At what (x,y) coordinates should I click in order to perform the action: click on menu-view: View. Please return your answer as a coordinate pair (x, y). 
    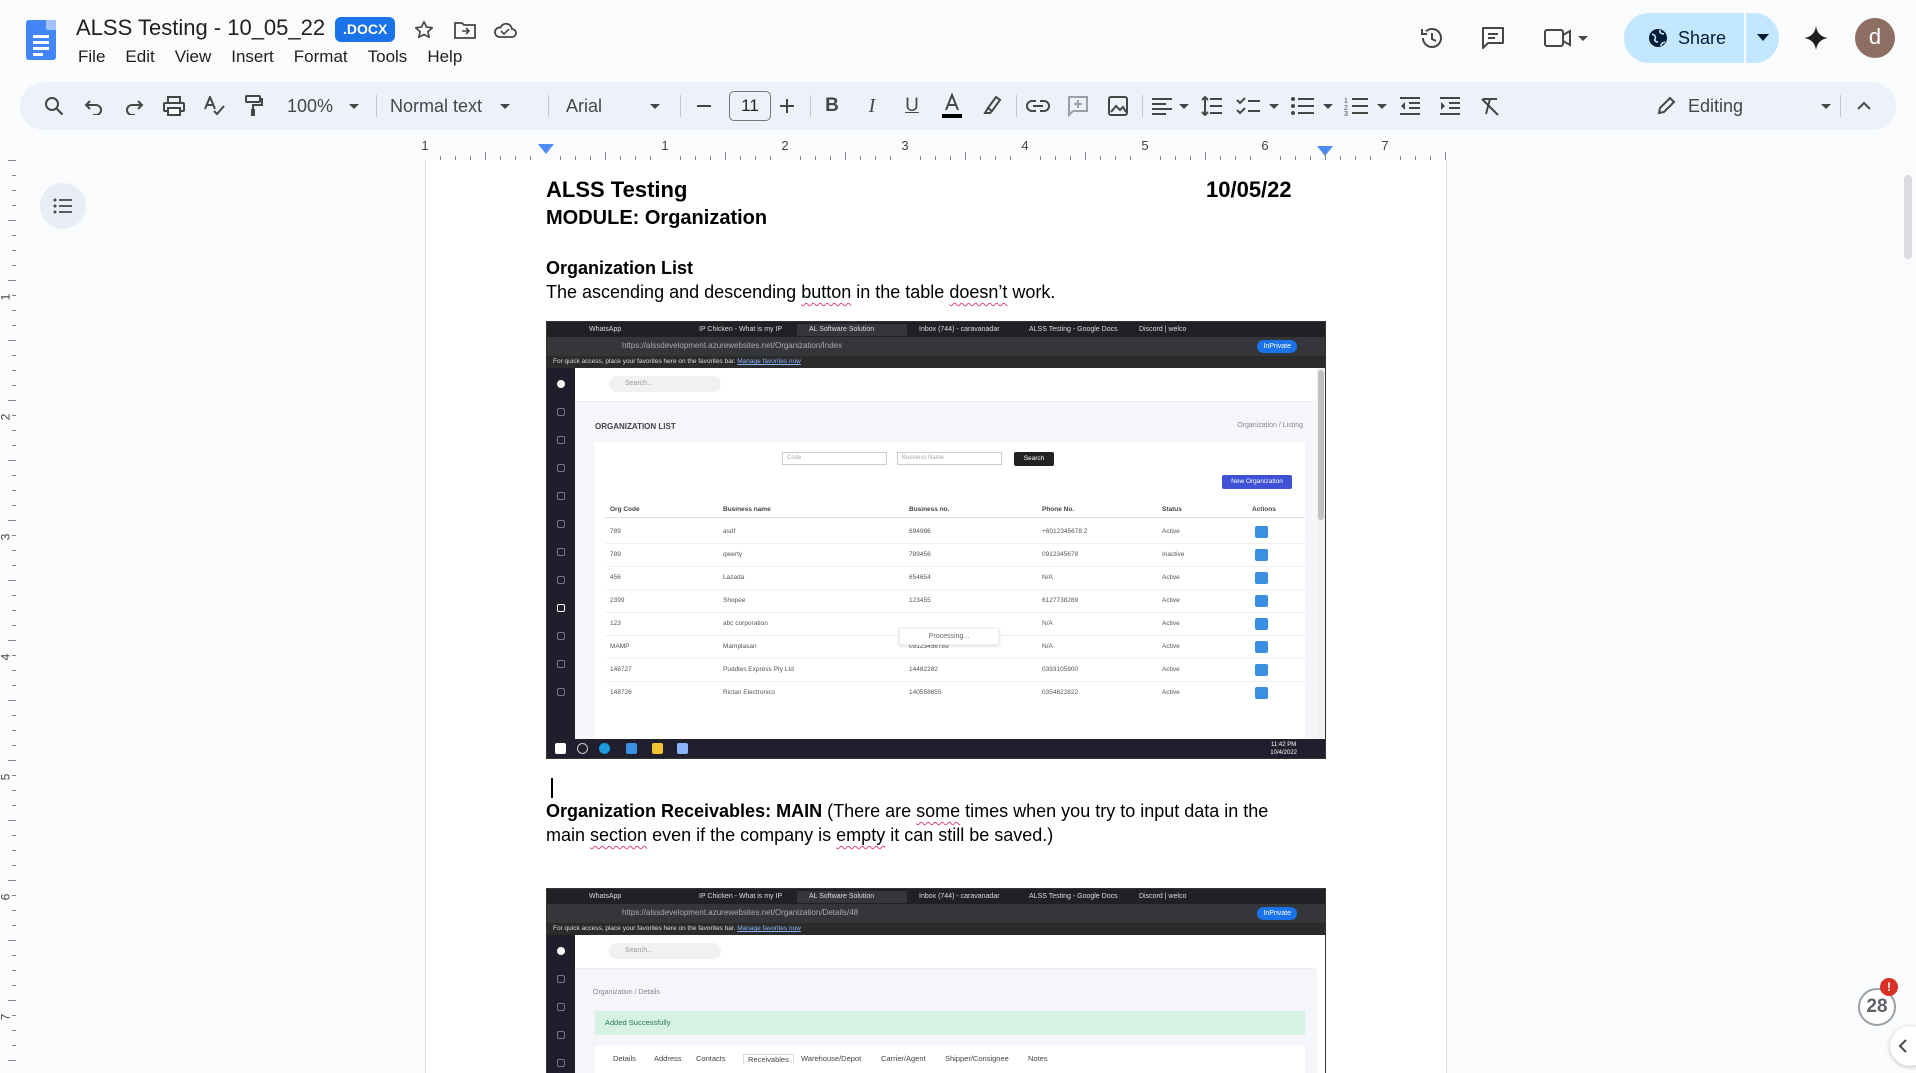
    Looking at the image, I should click on (193, 57).